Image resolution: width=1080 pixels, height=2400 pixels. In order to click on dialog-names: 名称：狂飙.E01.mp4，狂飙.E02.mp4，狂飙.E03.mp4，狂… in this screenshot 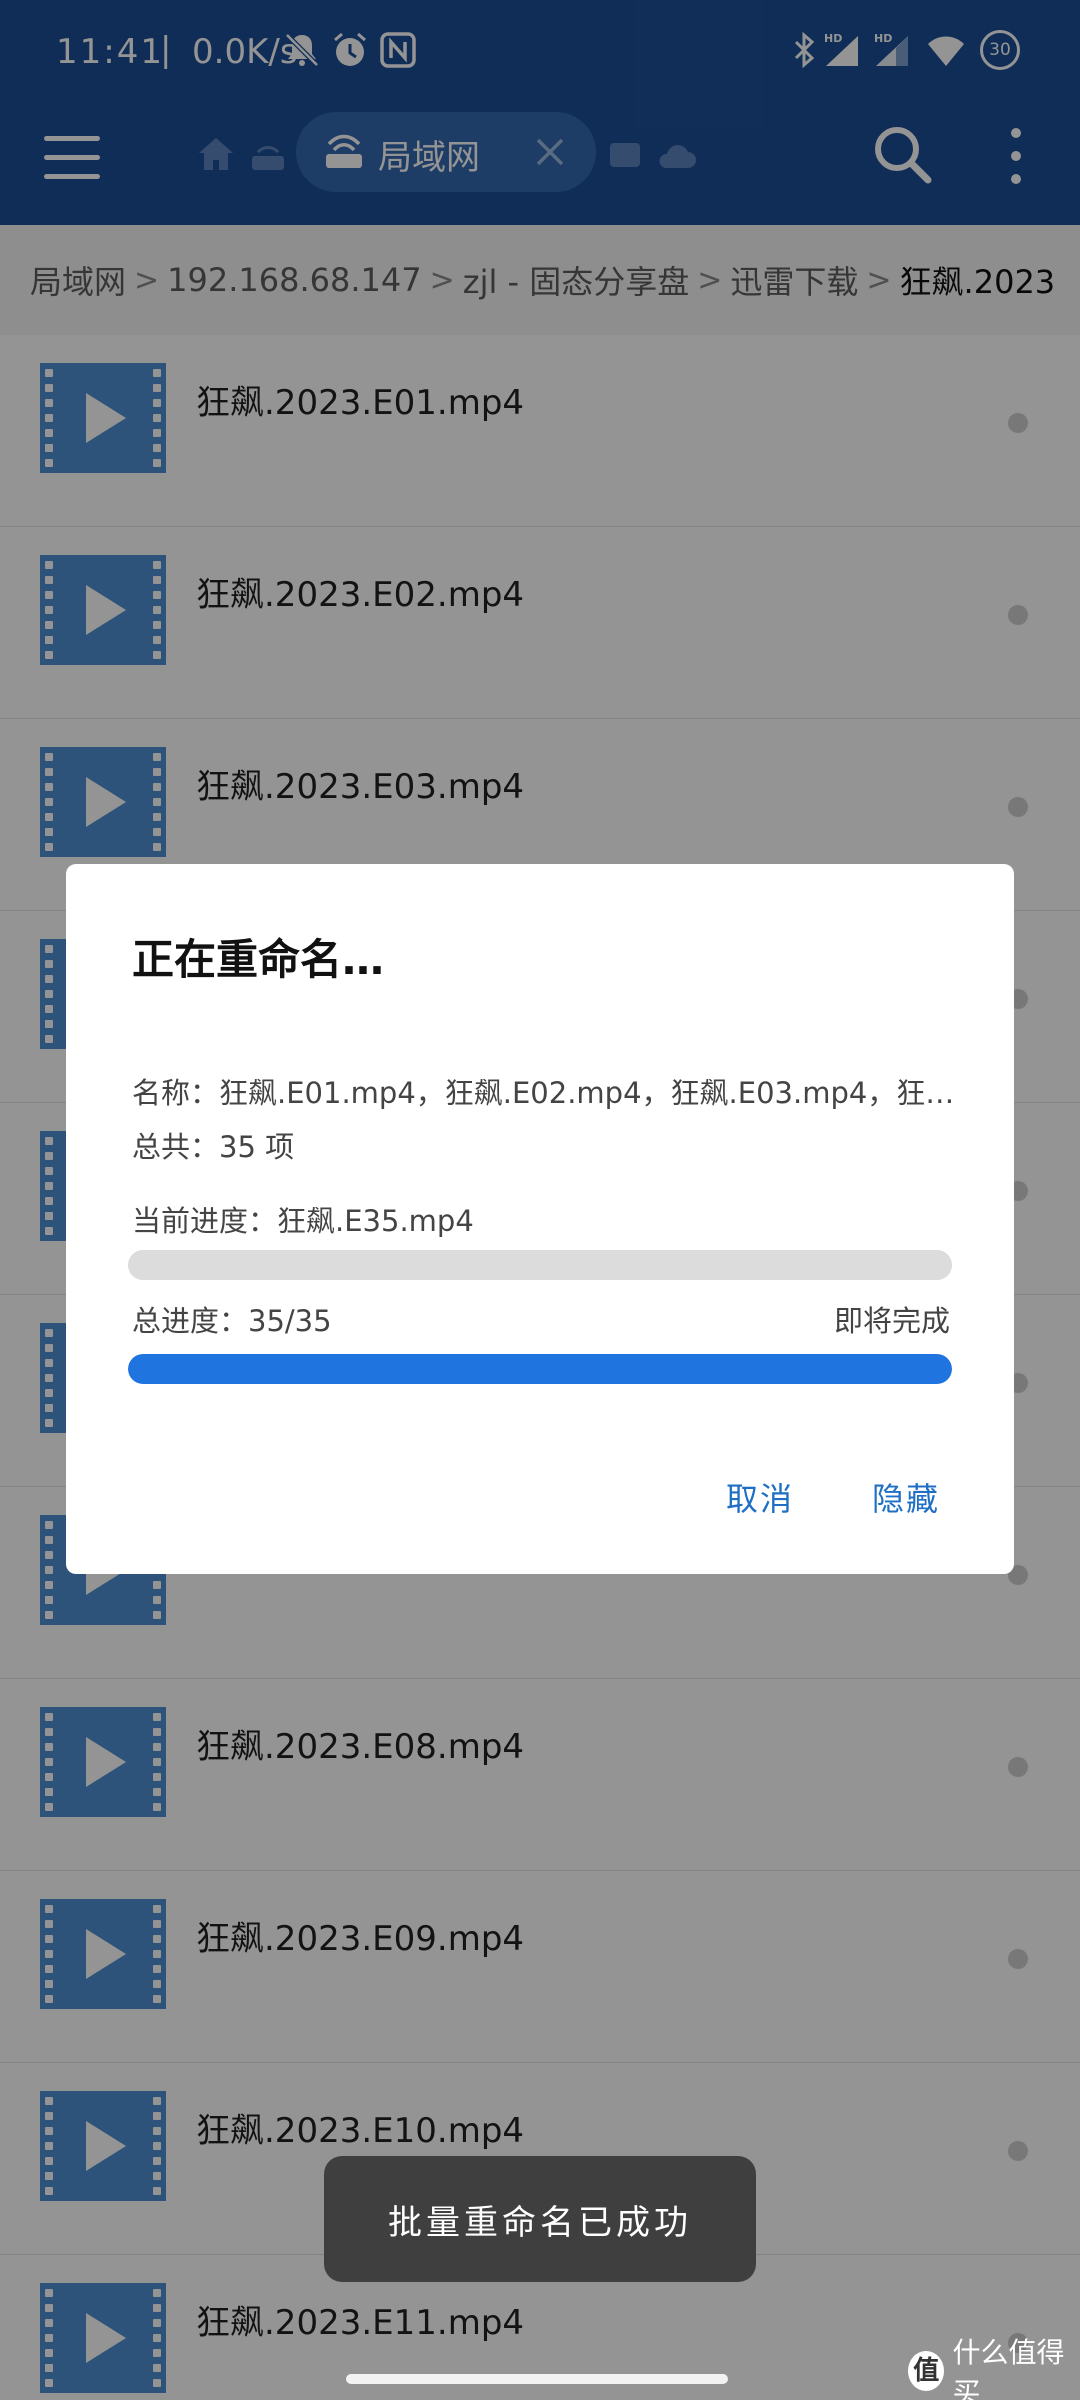, I will do `click(543, 1093)`.